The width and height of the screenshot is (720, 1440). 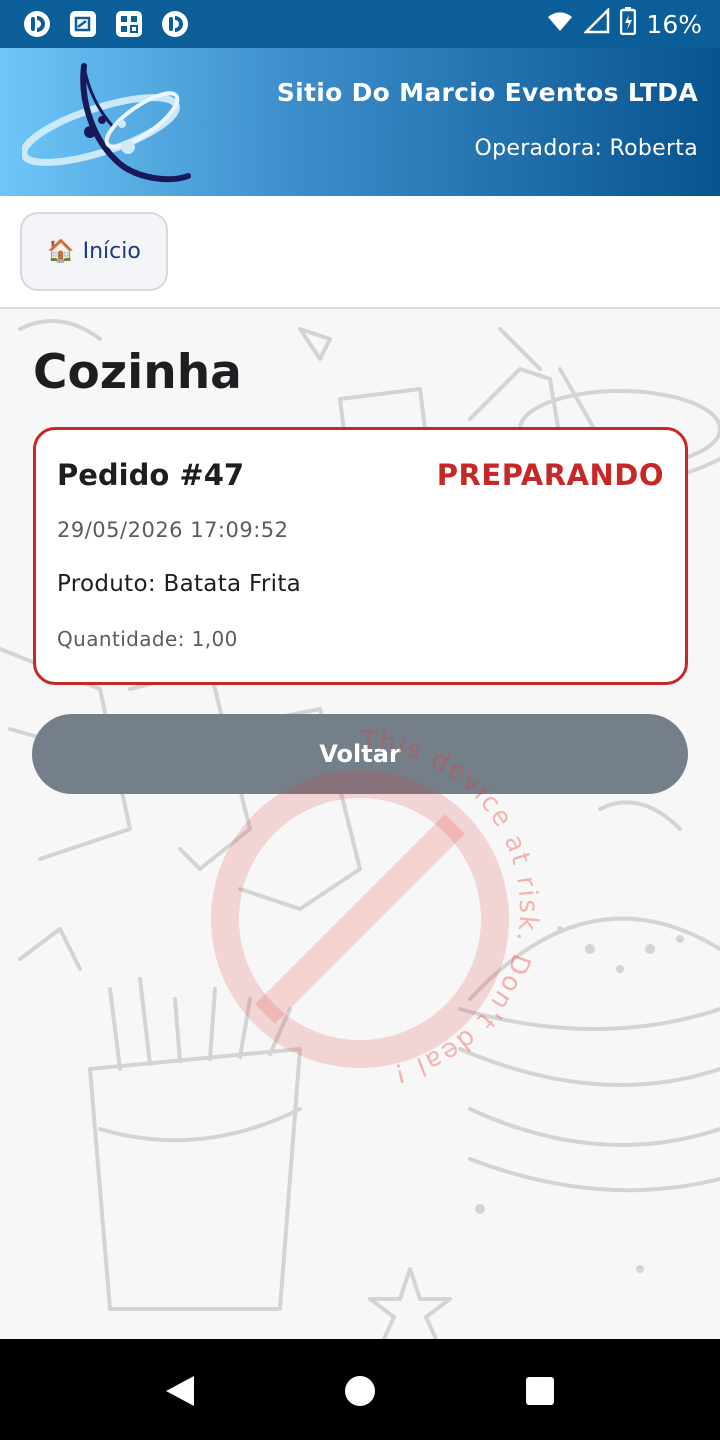 I want to click on order-status-badge: PREPARANDO, so click(x=550, y=475).